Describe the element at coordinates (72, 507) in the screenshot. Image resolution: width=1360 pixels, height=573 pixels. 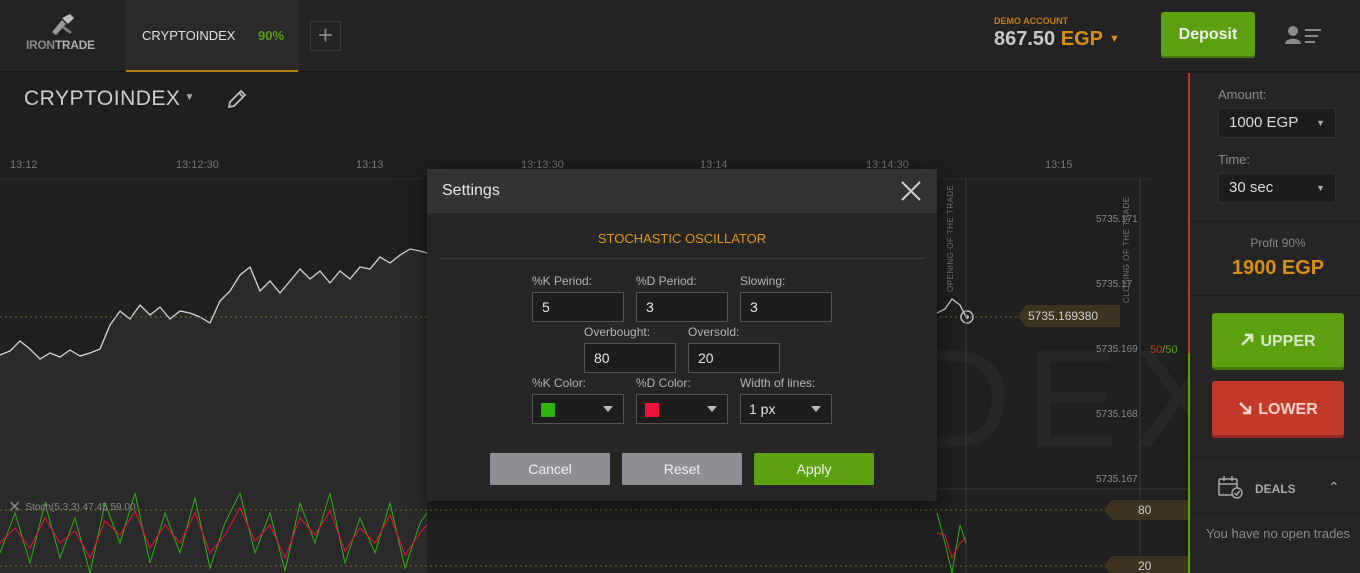
I see `stoch-indicator-label: ✕ Stoch(5,3,3) 47.45 59.00` at that location.